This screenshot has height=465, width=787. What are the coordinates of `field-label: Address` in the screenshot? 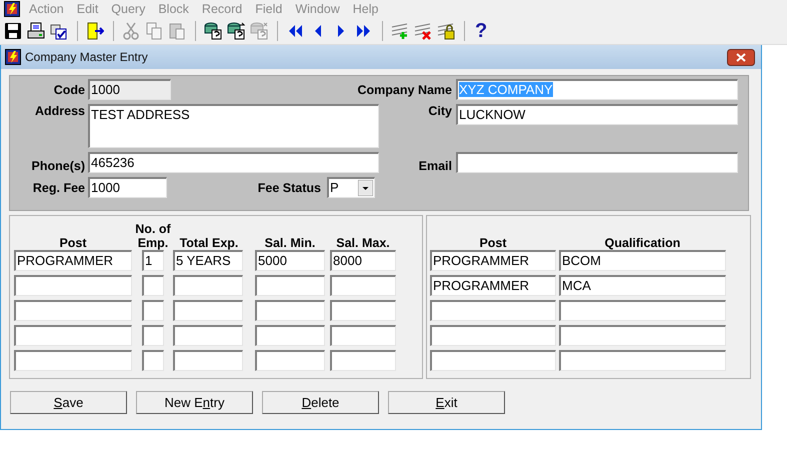 It's located at (59, 111).